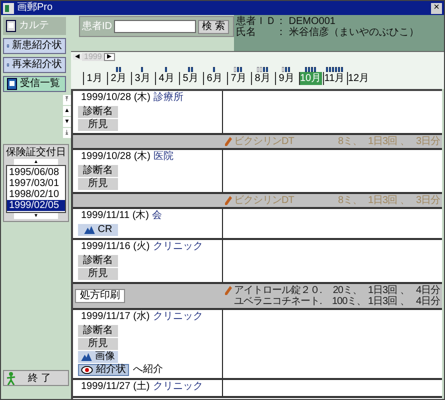 The image size is (445, 400). Describe the element at coordinates (436, 8) in the screenshot. I see `close-button: ×` at that location.